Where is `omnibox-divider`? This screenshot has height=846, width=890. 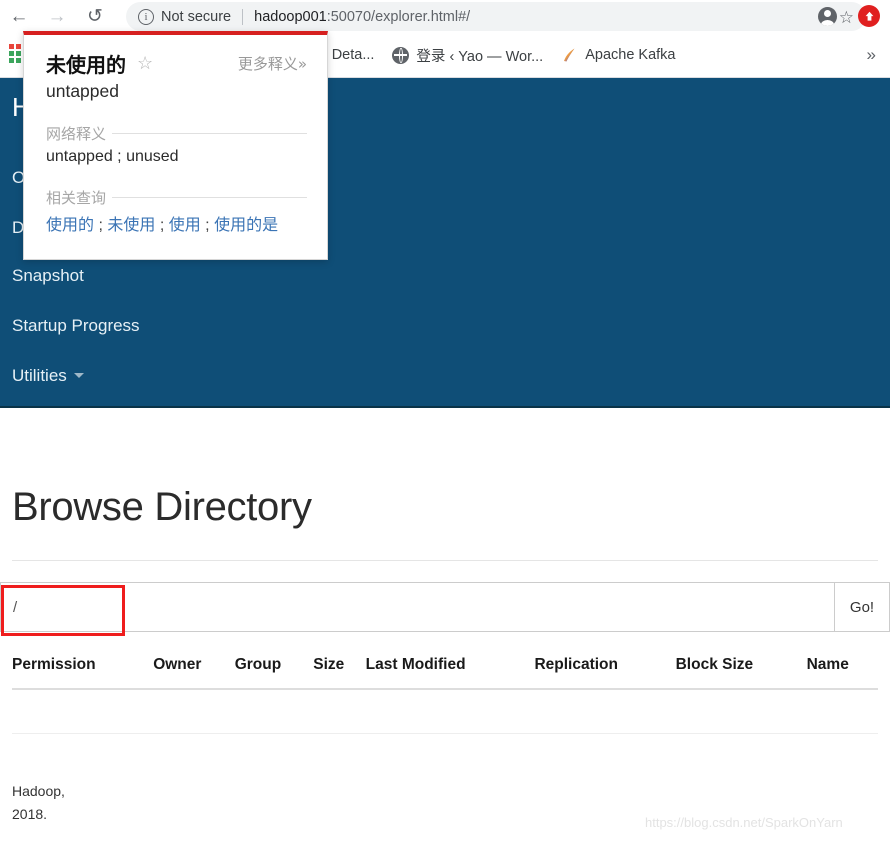 omnibox-divider is located at coordinates (243, 16).